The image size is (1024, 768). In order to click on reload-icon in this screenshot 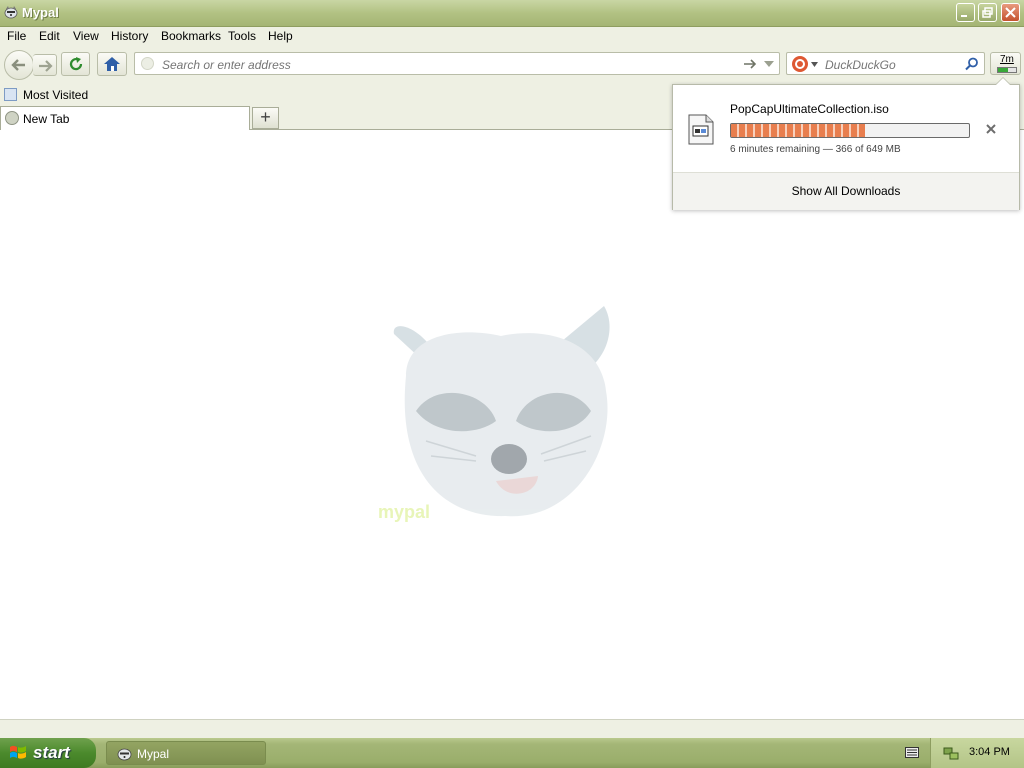, I will do `click(76, 64)`.